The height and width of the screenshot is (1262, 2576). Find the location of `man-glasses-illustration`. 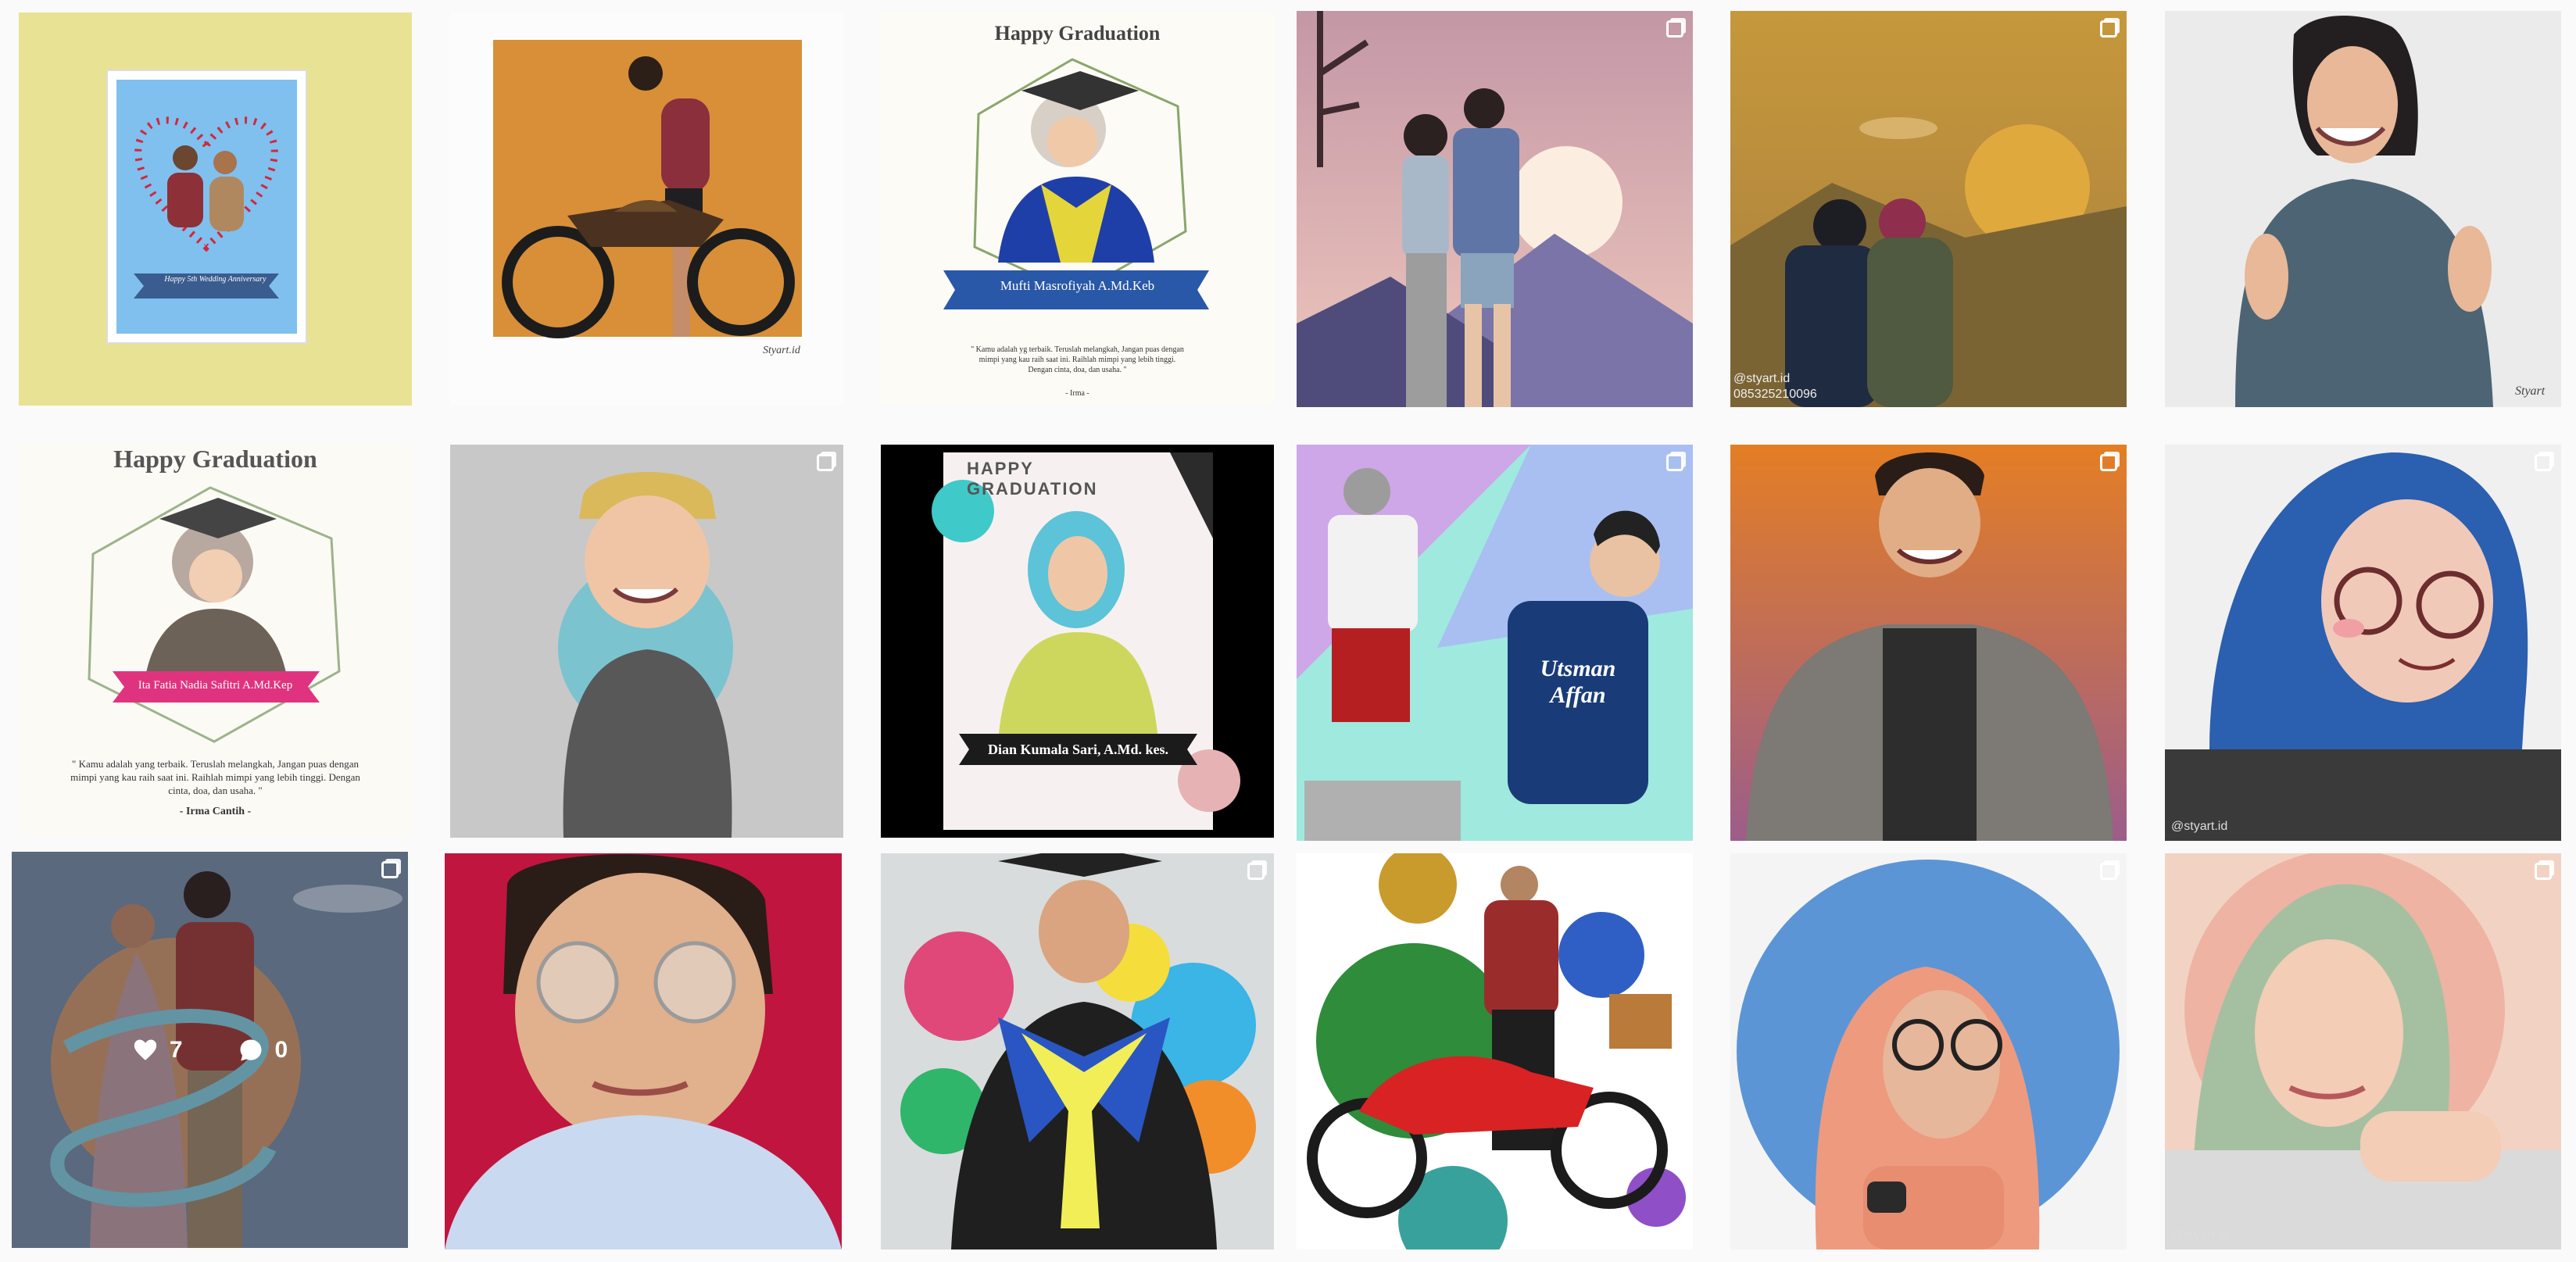

man-glasses-illustration is located at coordinates (643, 1051).